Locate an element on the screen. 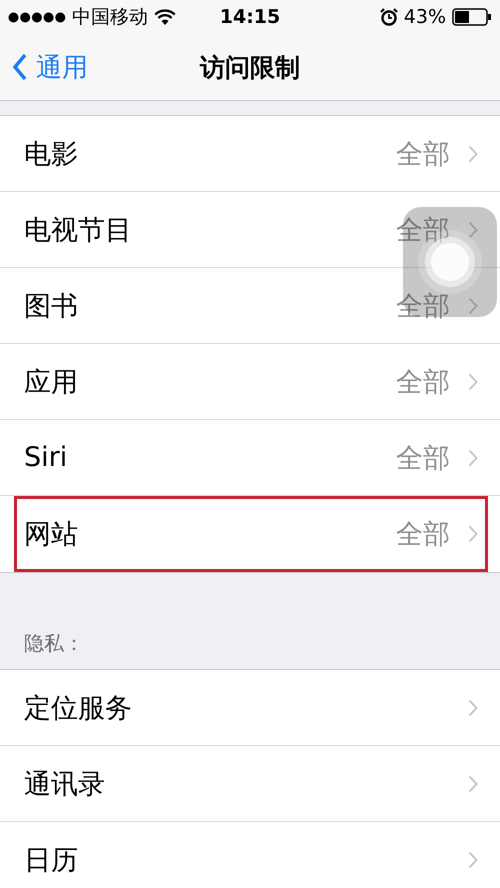 The height and width of the screenshot is (888, 500). settings-row: Siri 全部 is located at coordinates (250, 458).